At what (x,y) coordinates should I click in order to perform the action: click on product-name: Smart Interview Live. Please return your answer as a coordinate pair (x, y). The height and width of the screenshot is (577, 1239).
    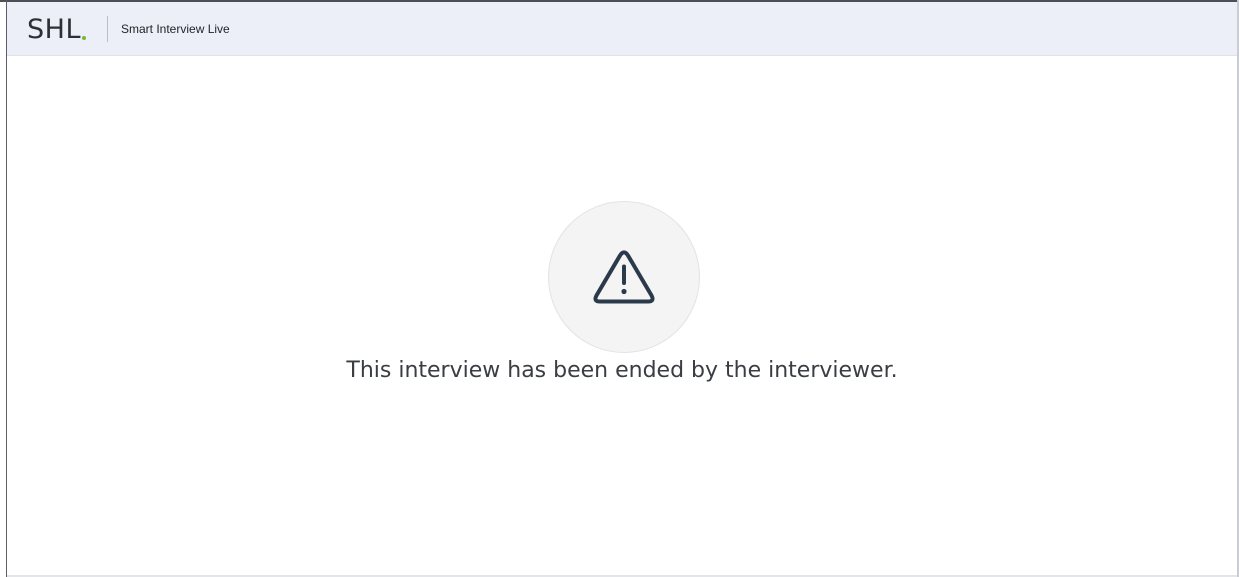
    Looking at the image, I should click on (175, 29).